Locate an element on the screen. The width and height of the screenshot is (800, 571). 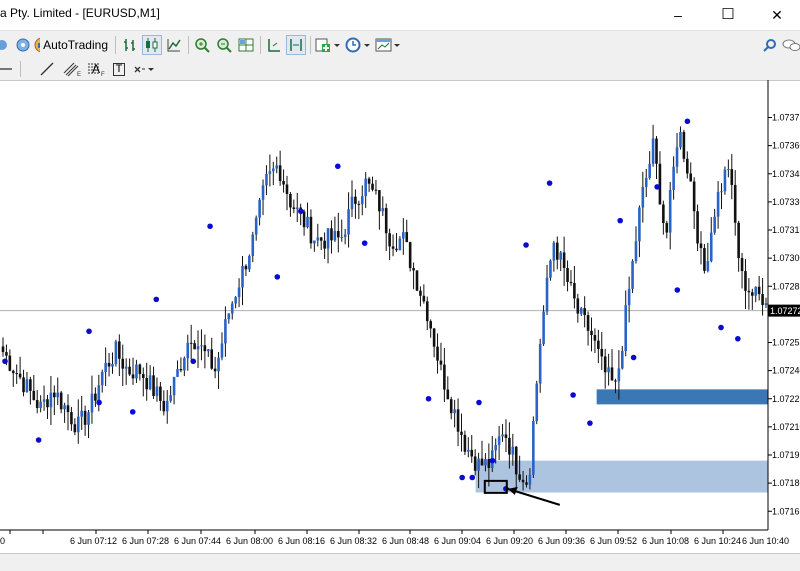
search-icon is located at coordinates (770, 45).